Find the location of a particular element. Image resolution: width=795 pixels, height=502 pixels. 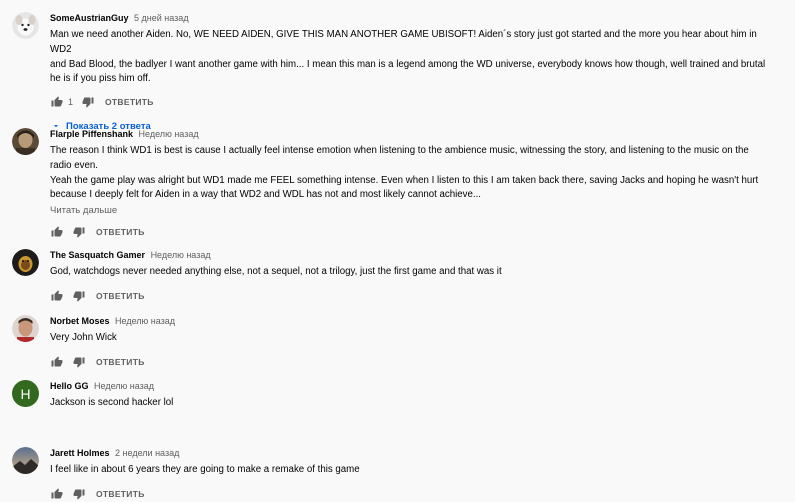

comment-header: Norbet Moses Неделю назад is located at coordinates (412, 321).